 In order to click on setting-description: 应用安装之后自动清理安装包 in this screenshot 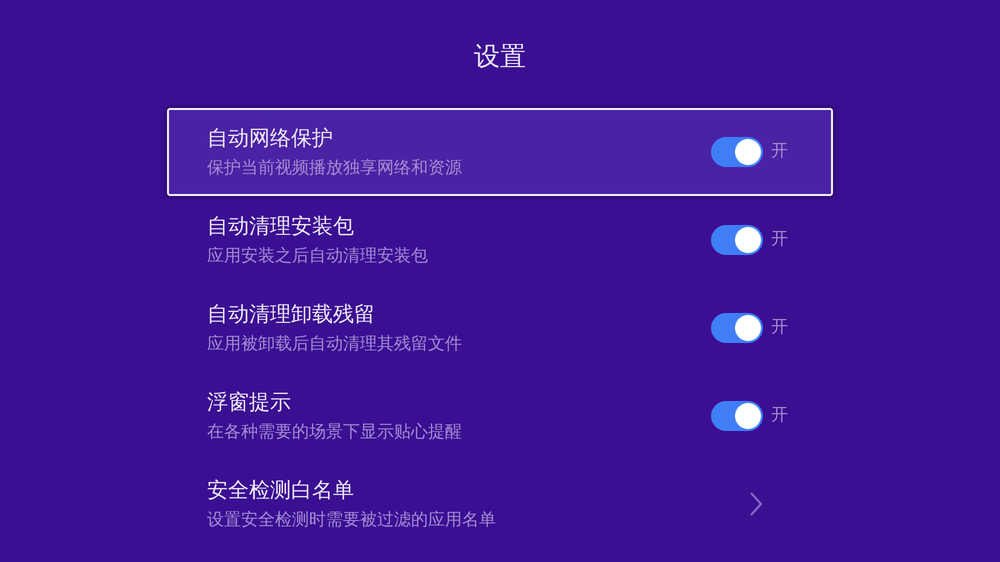, I will do `click(318, 256)`.